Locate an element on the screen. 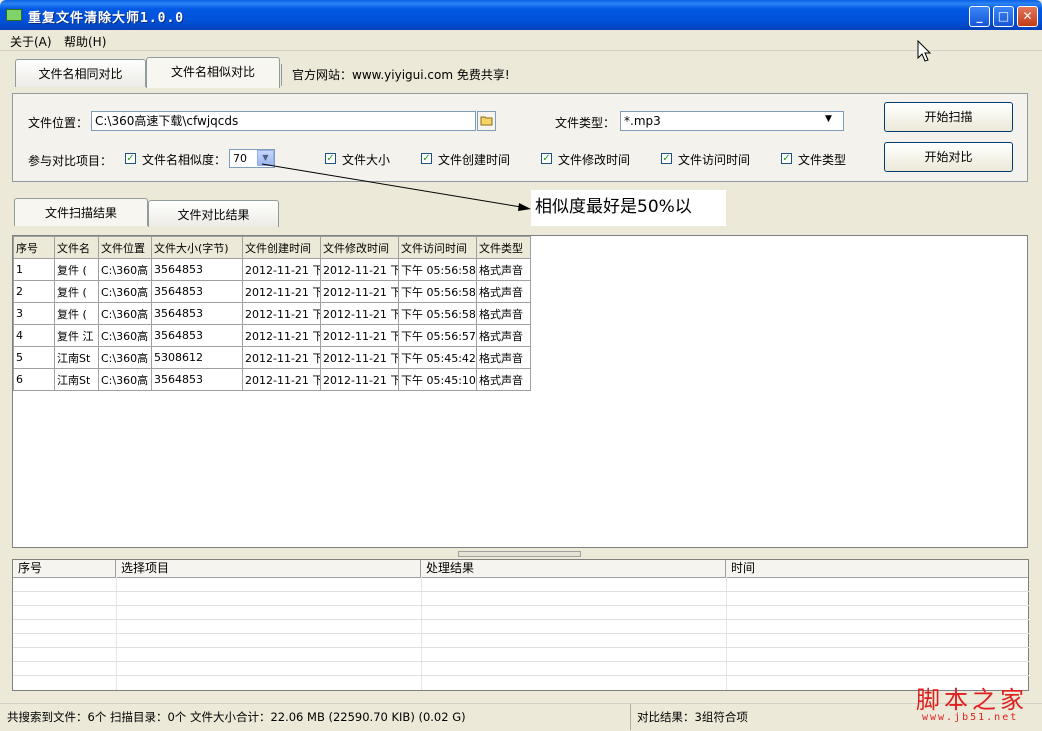 The width and height of the screenshot is (1042, 731). browse-folder-button is located at coordinates (486, 121).